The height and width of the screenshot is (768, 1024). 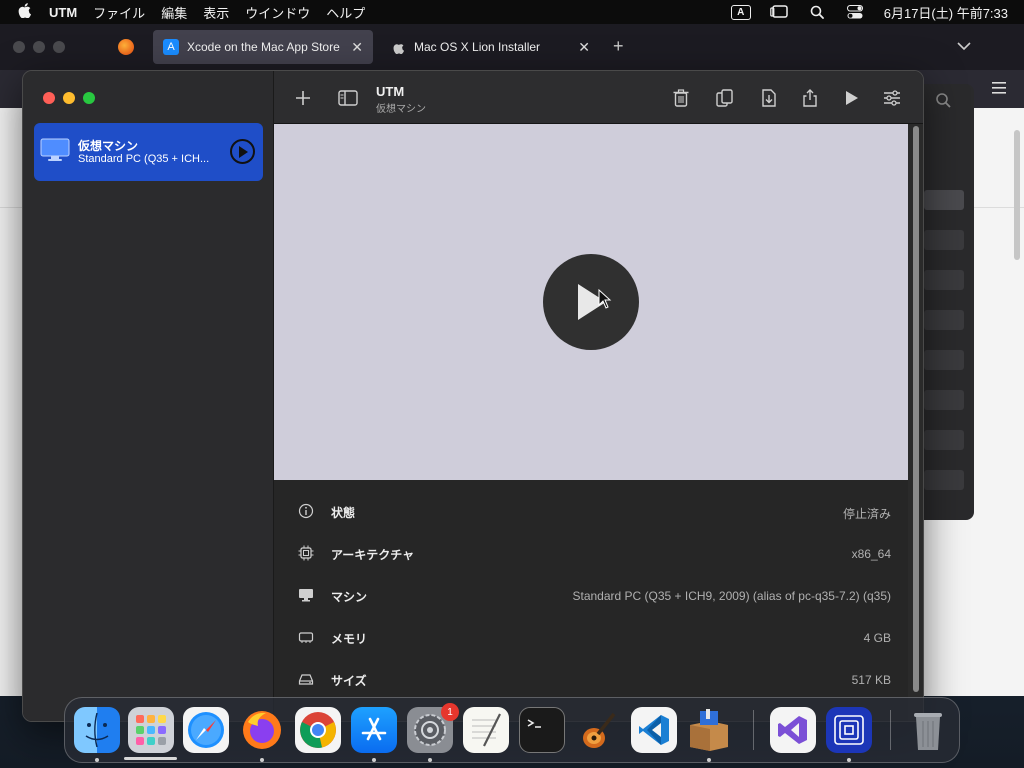 What do you see at coordinates (150, 758) in the screenshot?
I see `dock-drag-indicator` at bounding box center [150, 758].